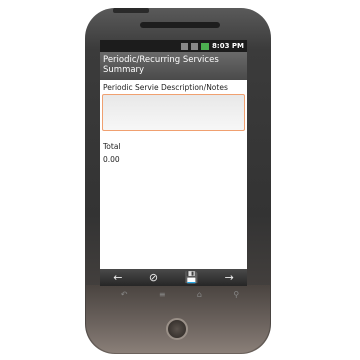  Describe the element at coordinates (173, 46) in the screenshot. I see `status-bar: 8:03 PM` at that location.